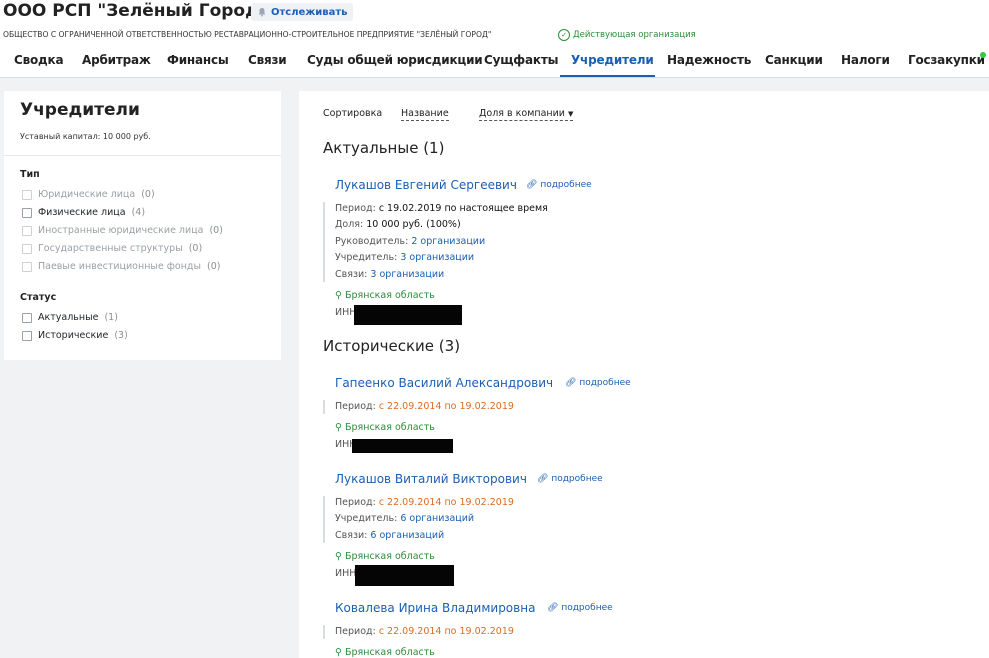  Describe the element at coordinates (522, 113) in the screenshot. I see `sort-share-label: Доля в компании` at that location.